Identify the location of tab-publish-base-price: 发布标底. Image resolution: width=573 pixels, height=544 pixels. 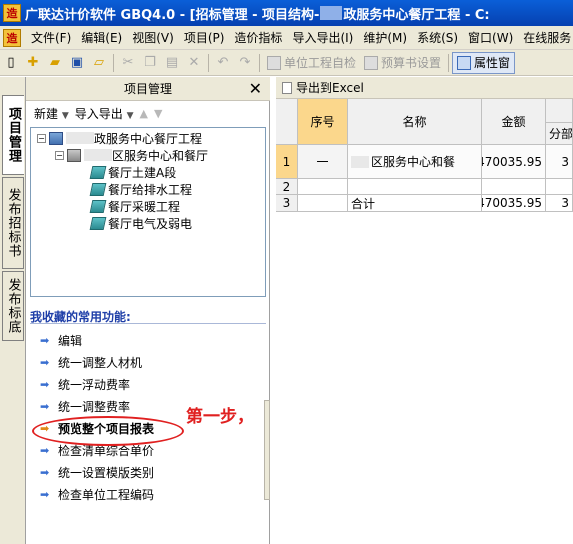
(13, 306).